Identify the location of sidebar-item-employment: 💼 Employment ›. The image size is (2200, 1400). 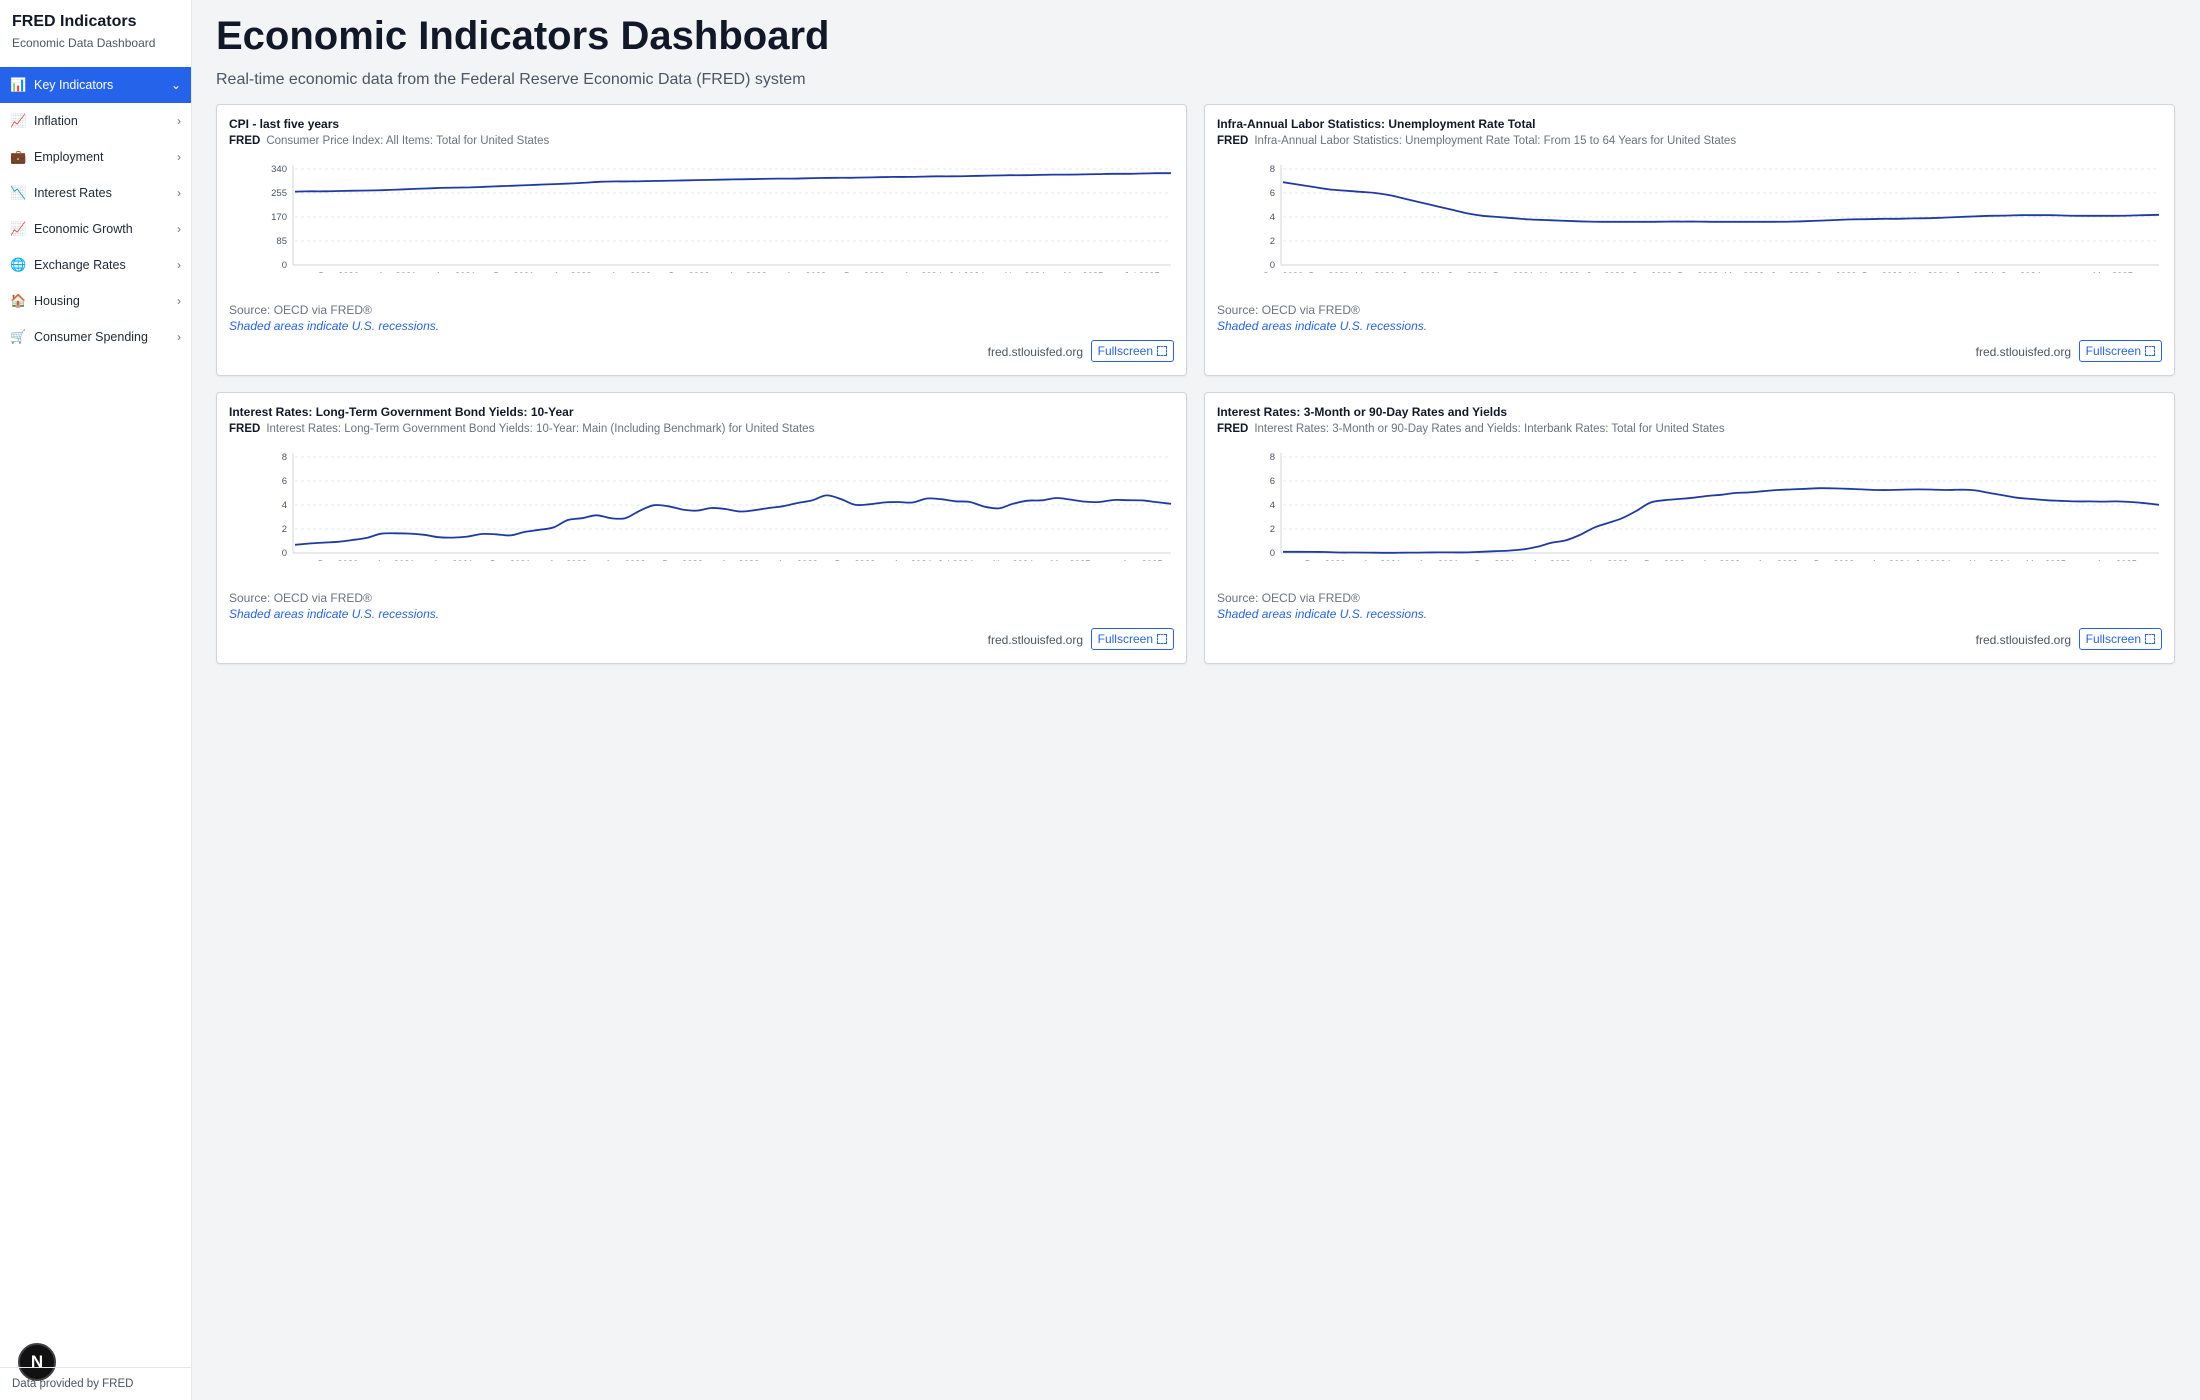
(95, 157).